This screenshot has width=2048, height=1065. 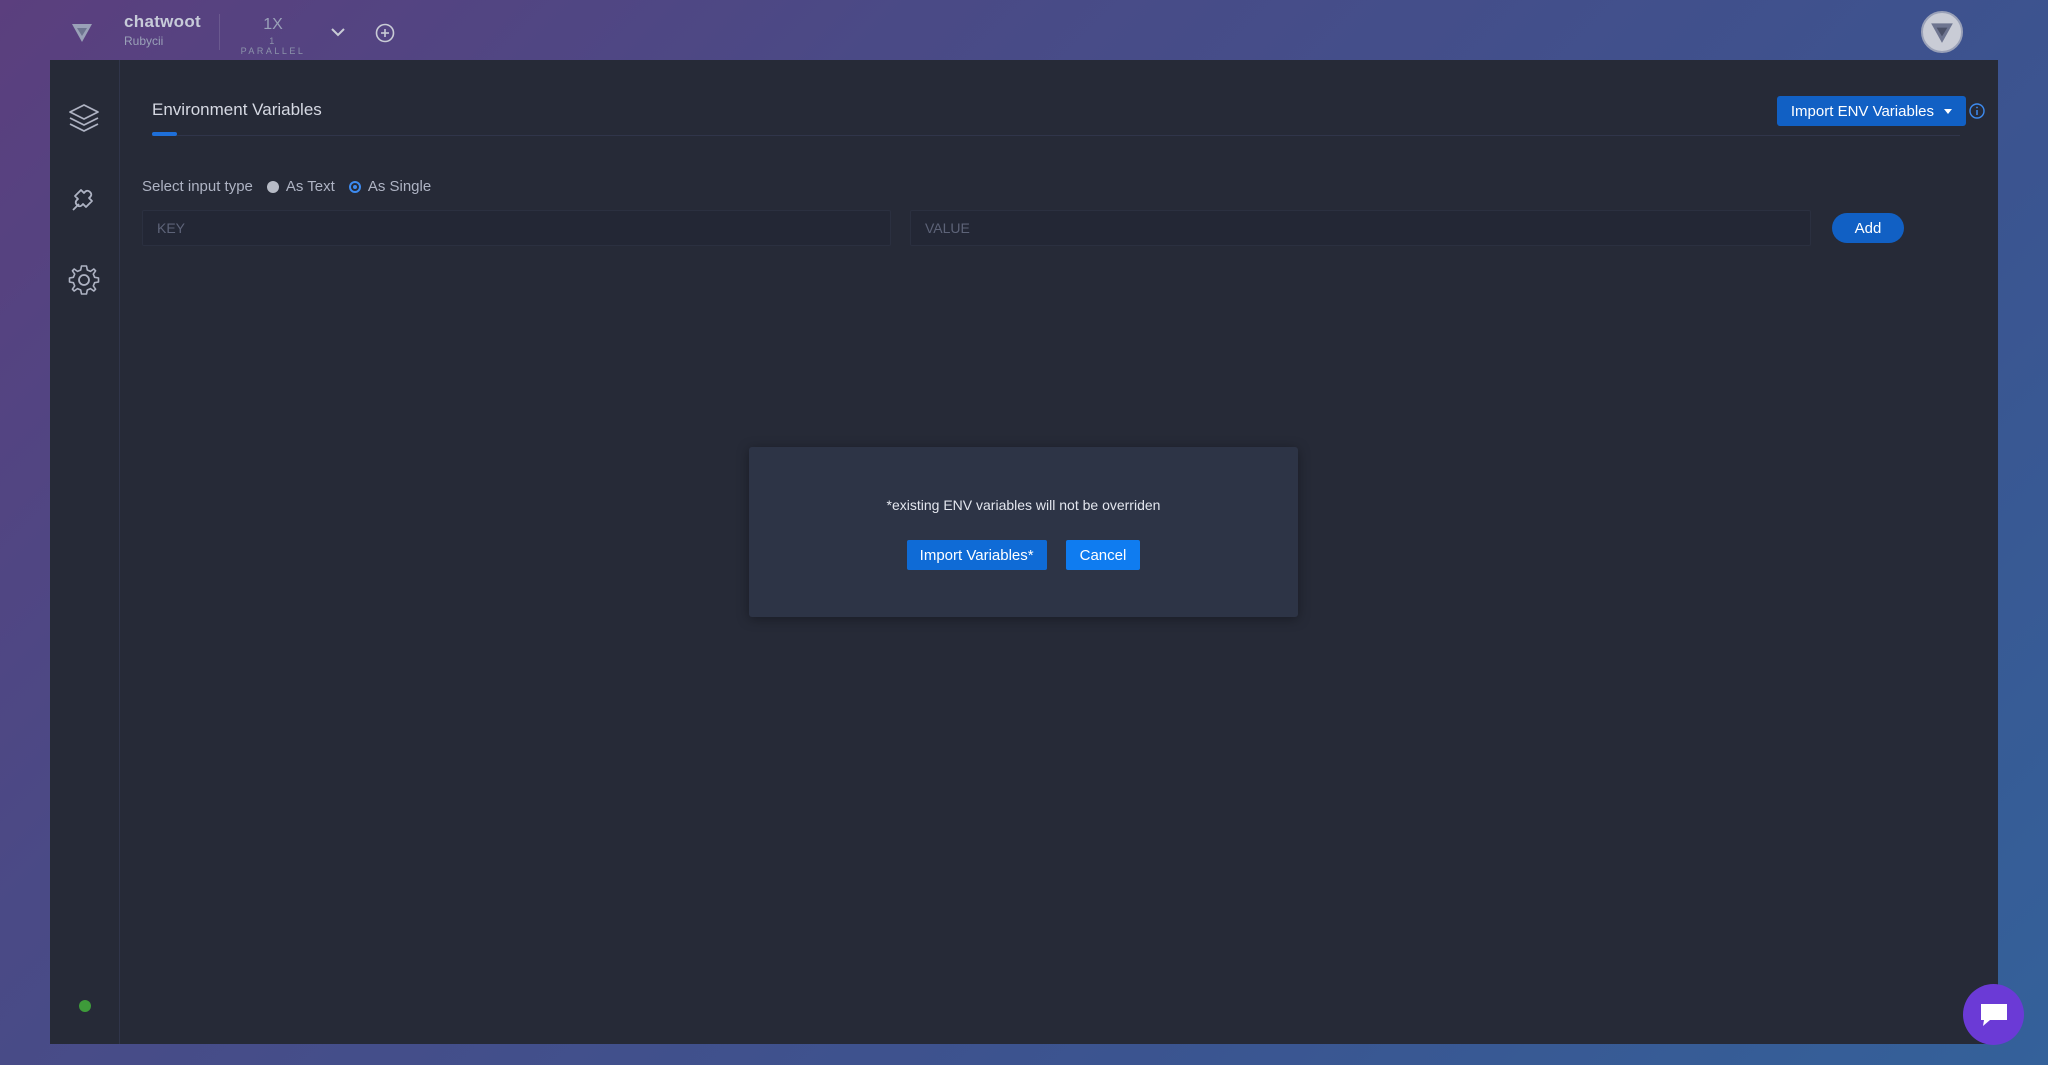 I want to click on parallel-value: 1X, so click(x=273, y=24).